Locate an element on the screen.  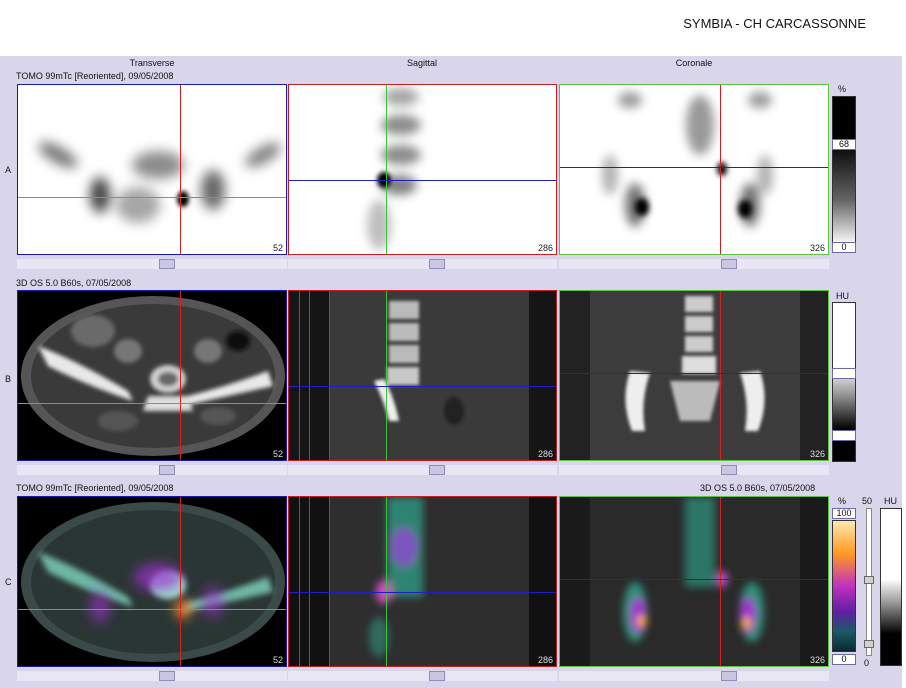
colorbar-min-a: 0 is located at coordinates (844, 247).